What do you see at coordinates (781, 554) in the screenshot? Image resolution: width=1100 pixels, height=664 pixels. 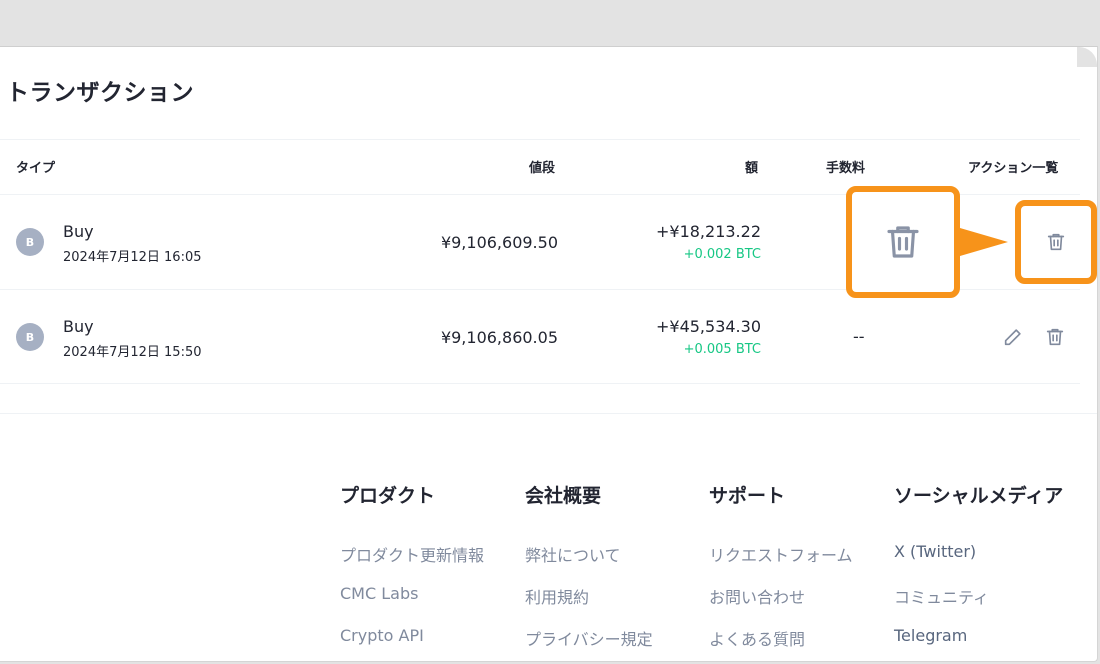 I see `footer-link-request-form: リクエストフォーム` at bounding box center [781, 554].